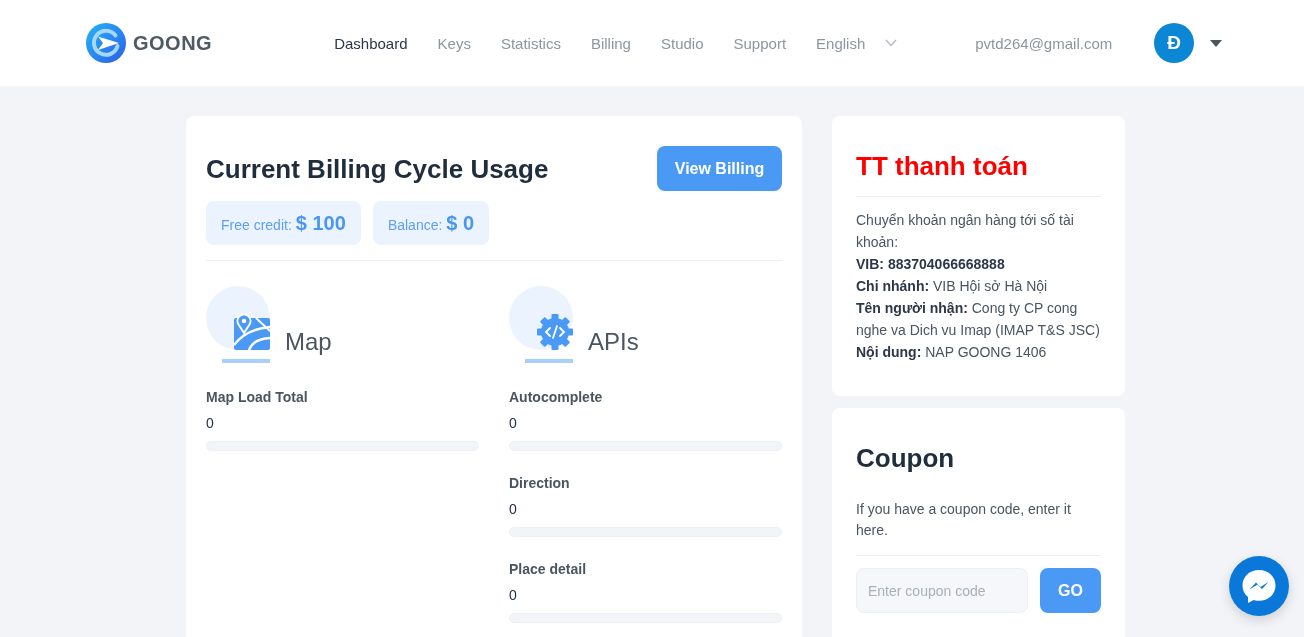 The image size is (1304, 637). Describe the element at coordinates (530, 43) in the screenshot. I see `nav-link: Statistics` at that location.